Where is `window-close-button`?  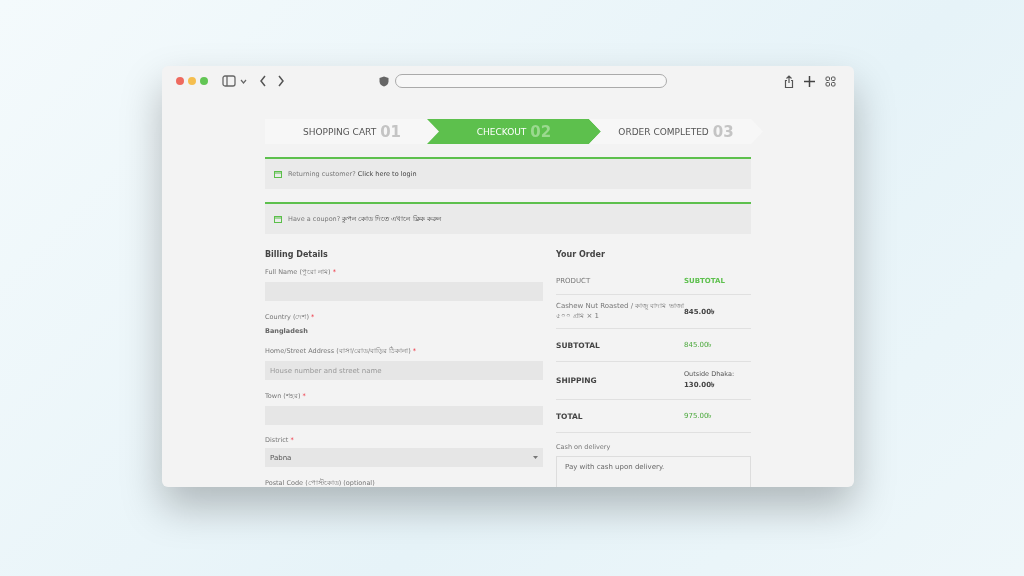 window-close-button is located at coordinates (180, 81).